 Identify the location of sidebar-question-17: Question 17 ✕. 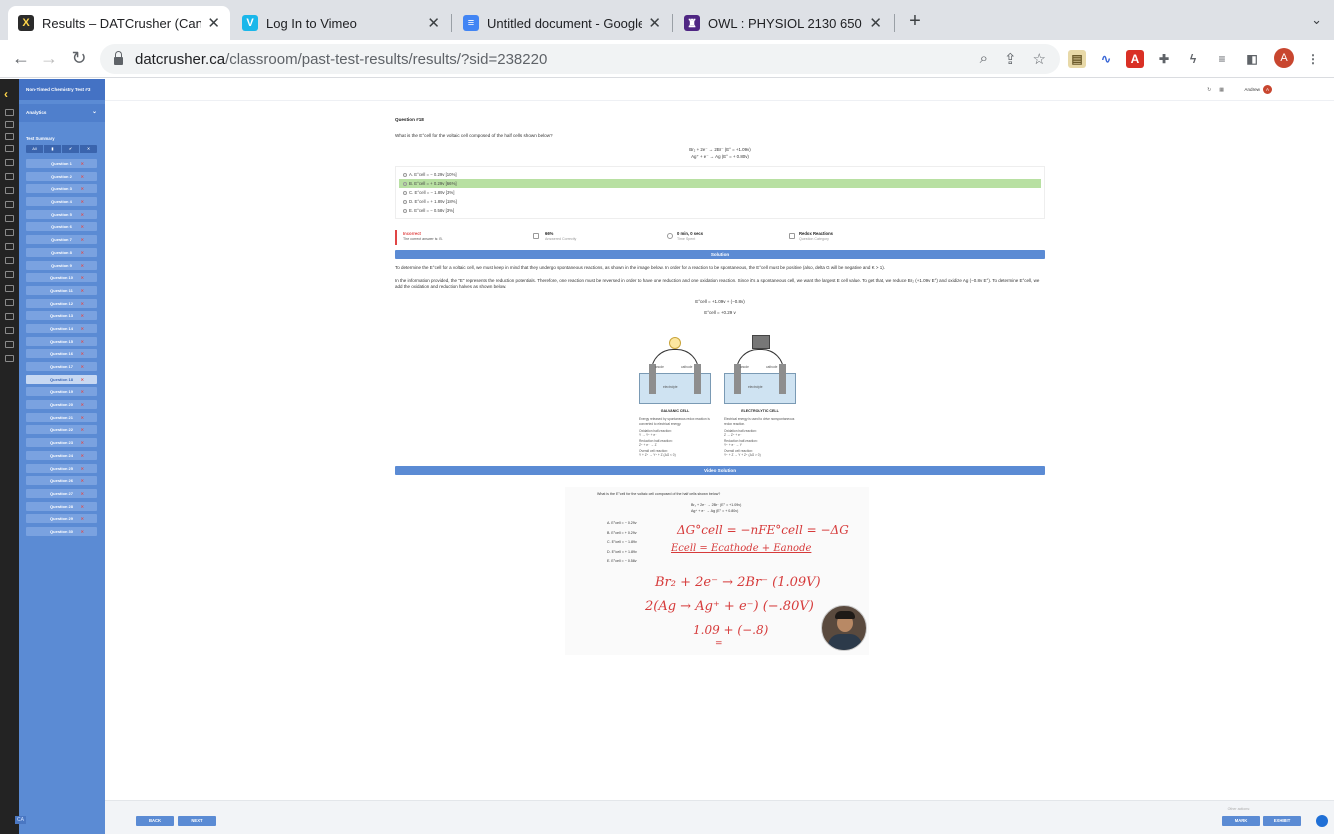
(61, 366).